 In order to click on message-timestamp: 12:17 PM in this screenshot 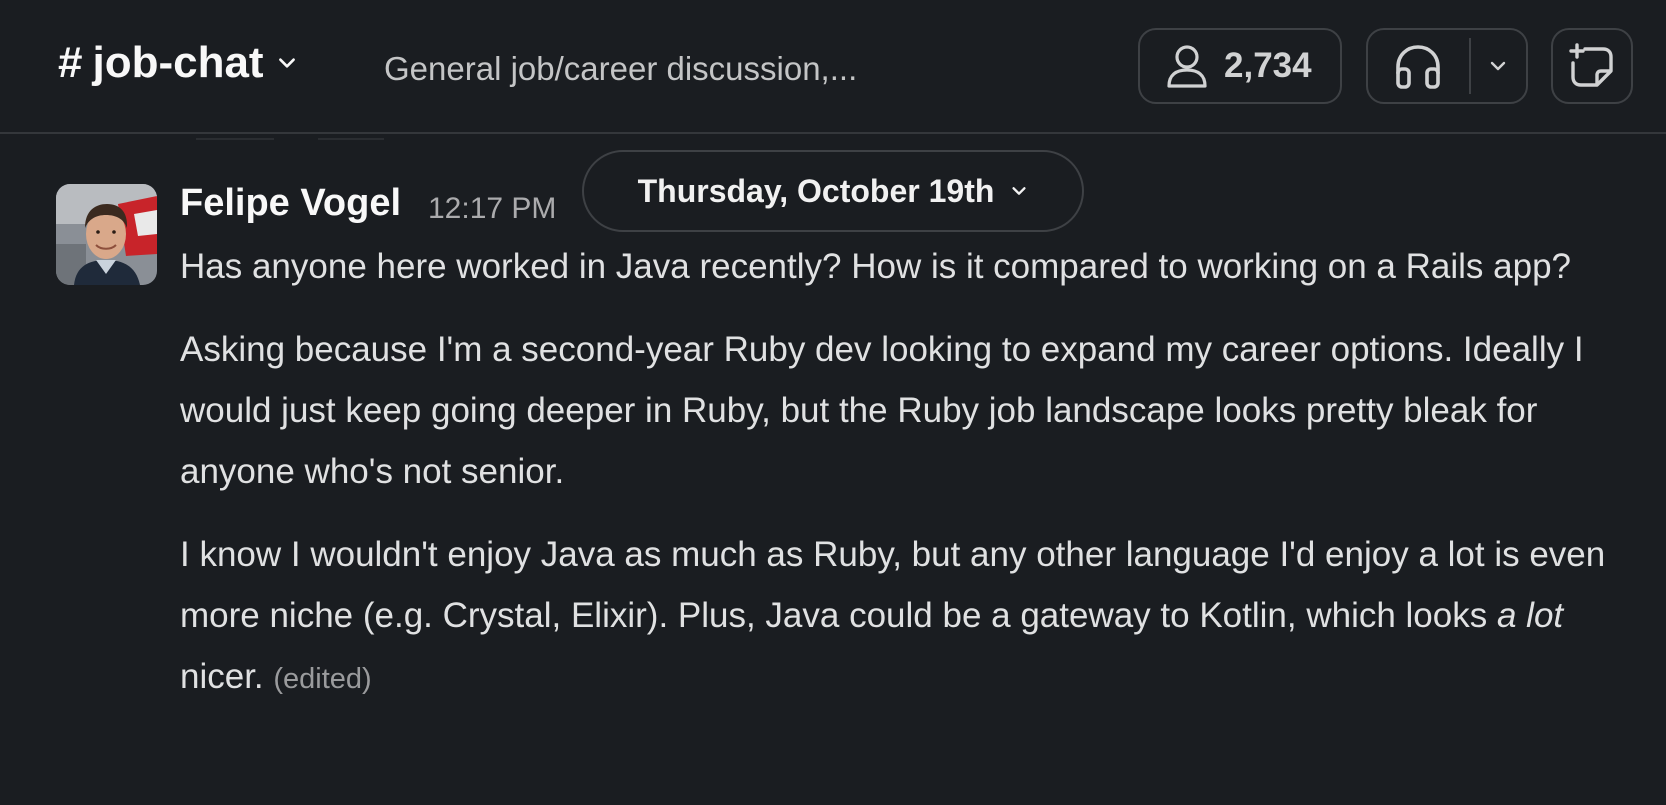, I will do `click(492, 209)`.